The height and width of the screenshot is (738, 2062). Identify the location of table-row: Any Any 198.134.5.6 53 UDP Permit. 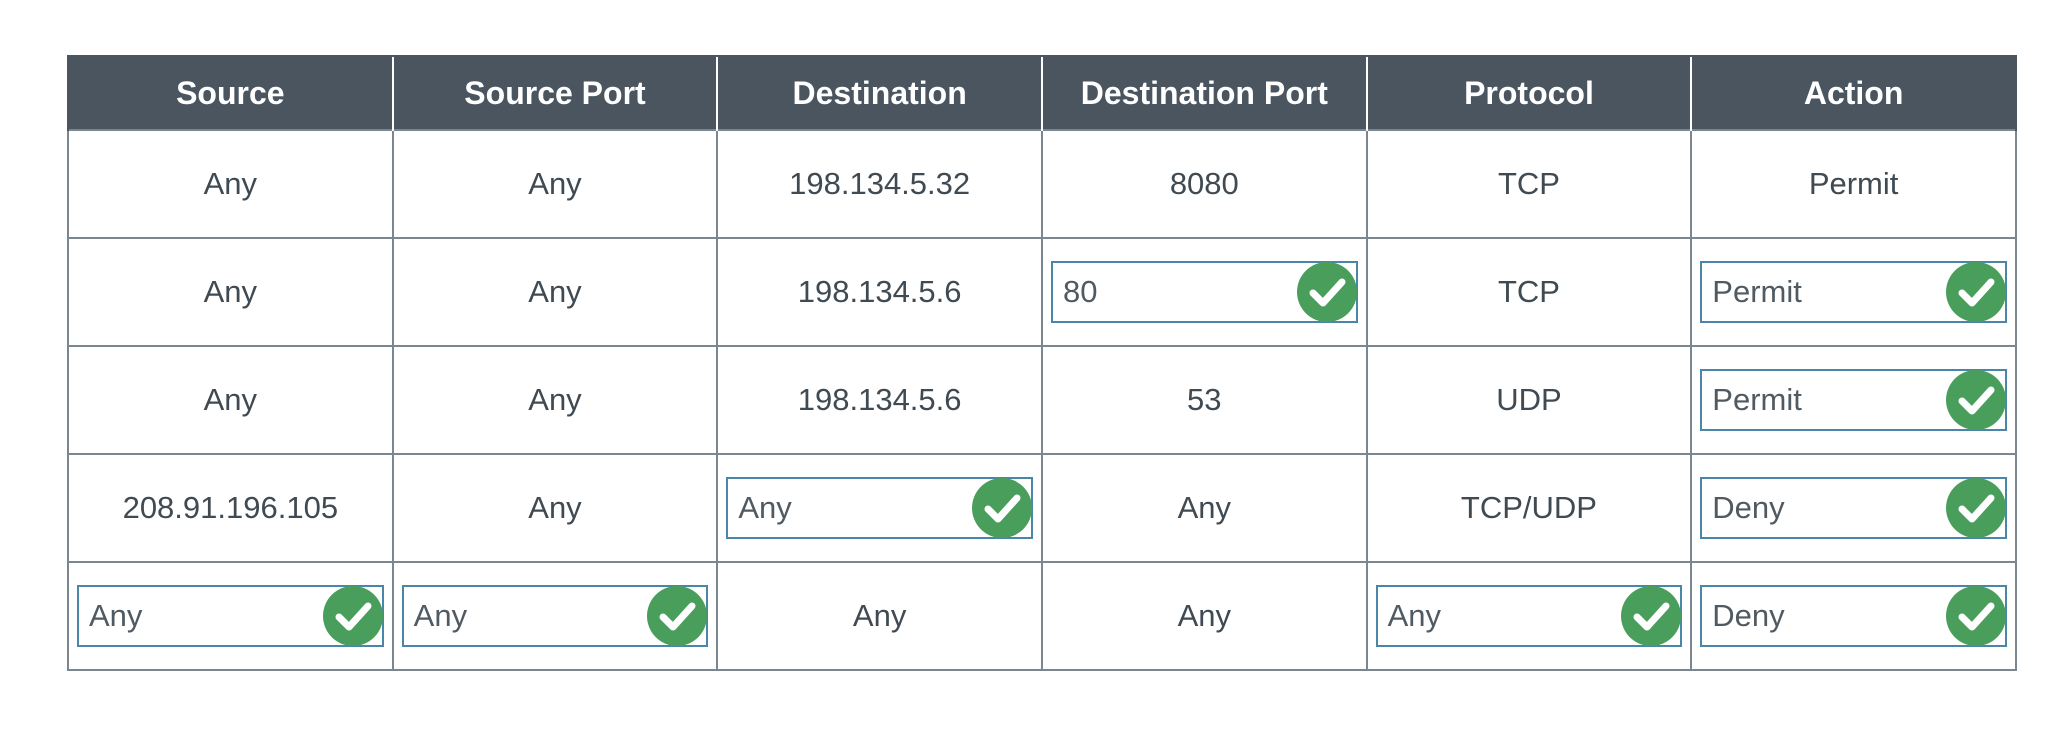
(1042, 400).